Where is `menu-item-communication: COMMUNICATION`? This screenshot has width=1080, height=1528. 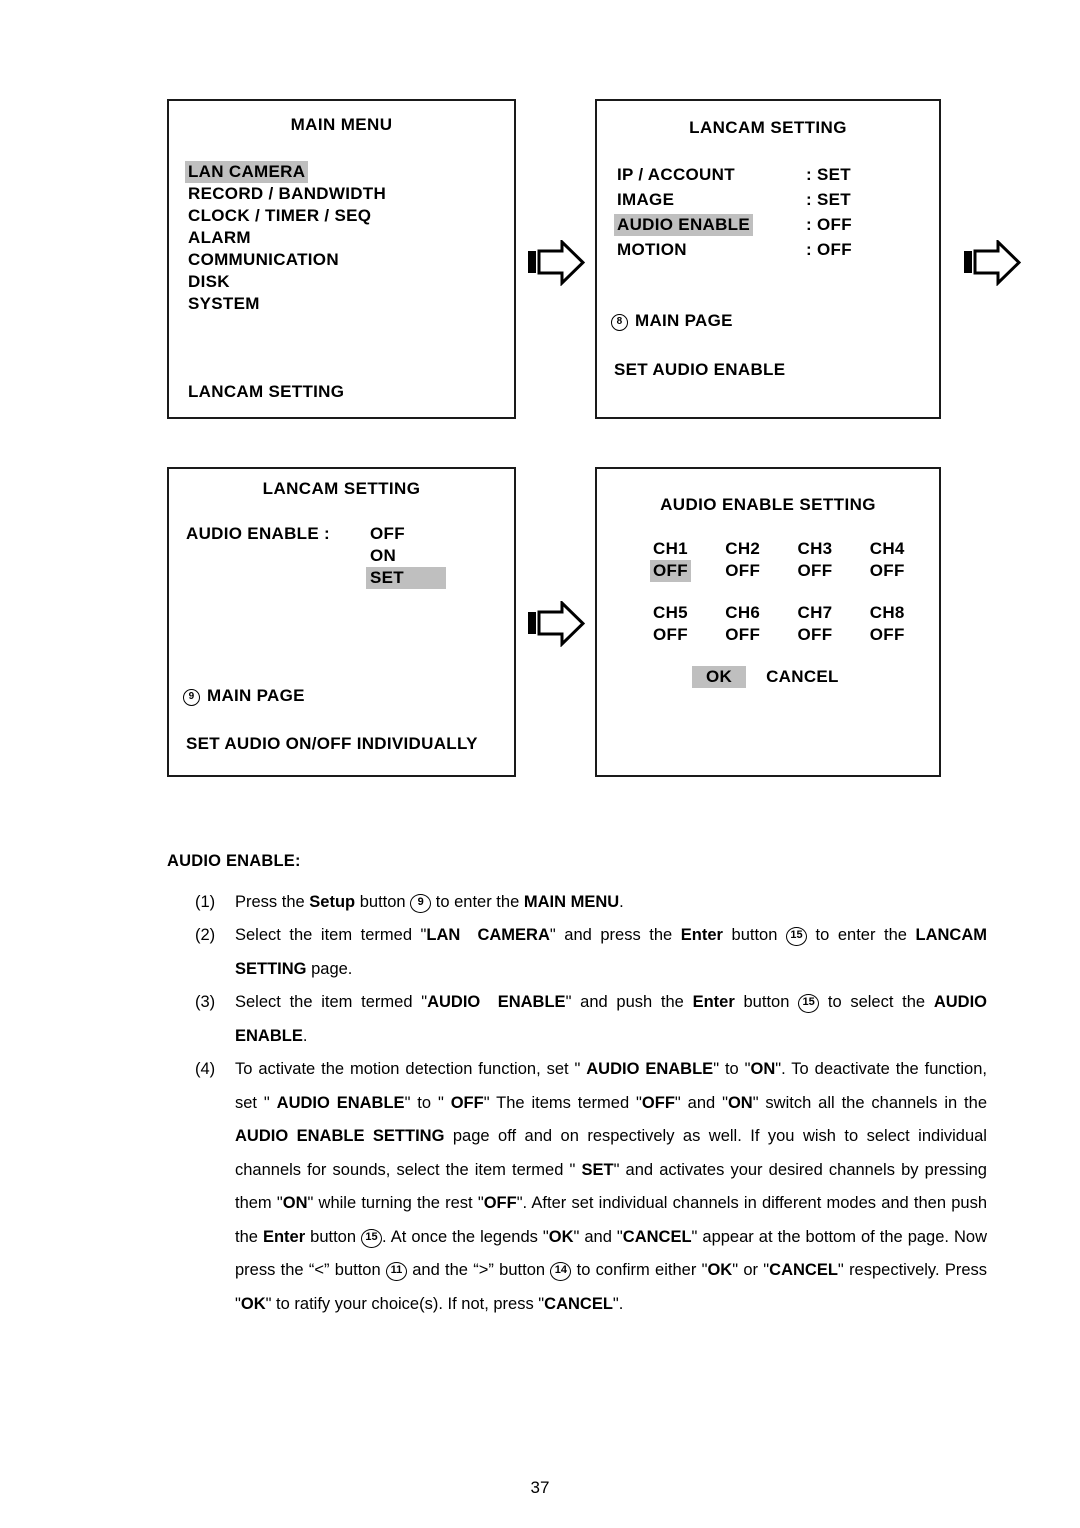
menu-item-communication: COMMUNICATION is located at coordinates (263, 260).